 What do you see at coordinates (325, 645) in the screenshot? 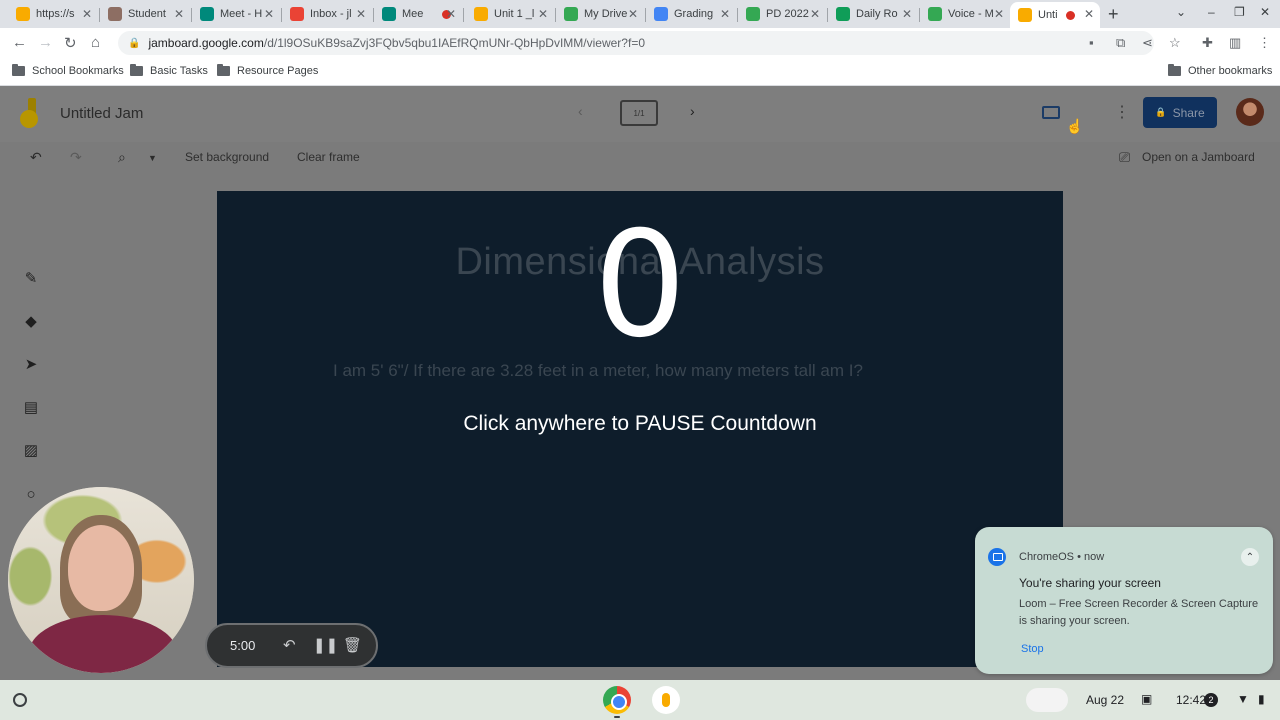
I see `pause-icon: ❚❚` at bounding box center [325, 645].